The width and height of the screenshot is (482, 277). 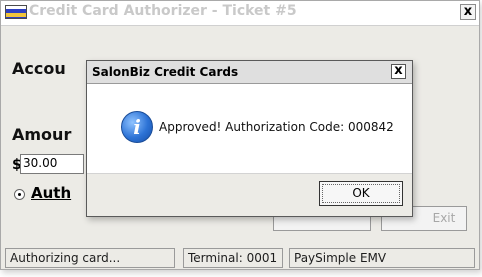 I want to click on amount-input: 30.00, so click(x=52, y=164).